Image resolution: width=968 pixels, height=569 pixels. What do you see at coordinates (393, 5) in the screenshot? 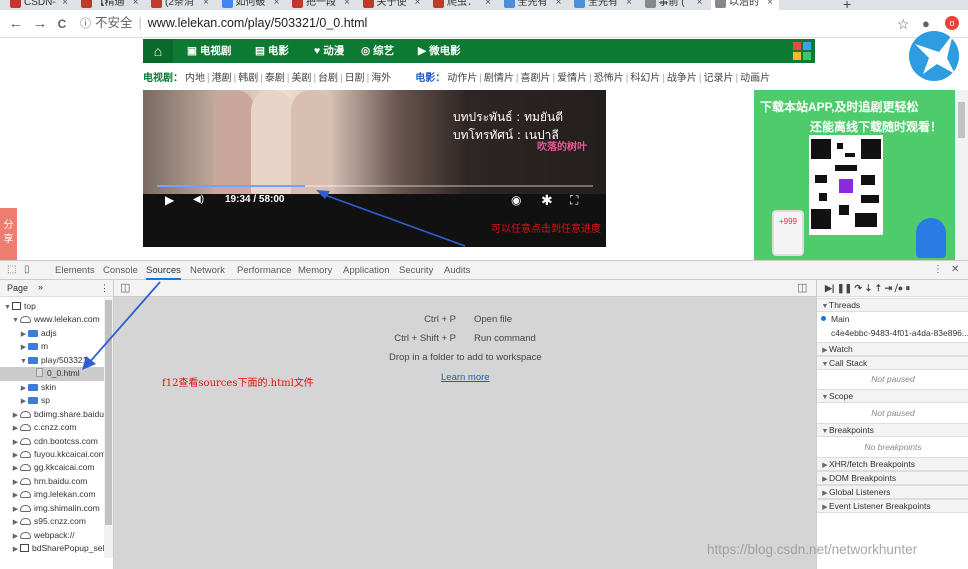
I see `browser-tab: 关于使 ×` at bounding box center [393, 5].